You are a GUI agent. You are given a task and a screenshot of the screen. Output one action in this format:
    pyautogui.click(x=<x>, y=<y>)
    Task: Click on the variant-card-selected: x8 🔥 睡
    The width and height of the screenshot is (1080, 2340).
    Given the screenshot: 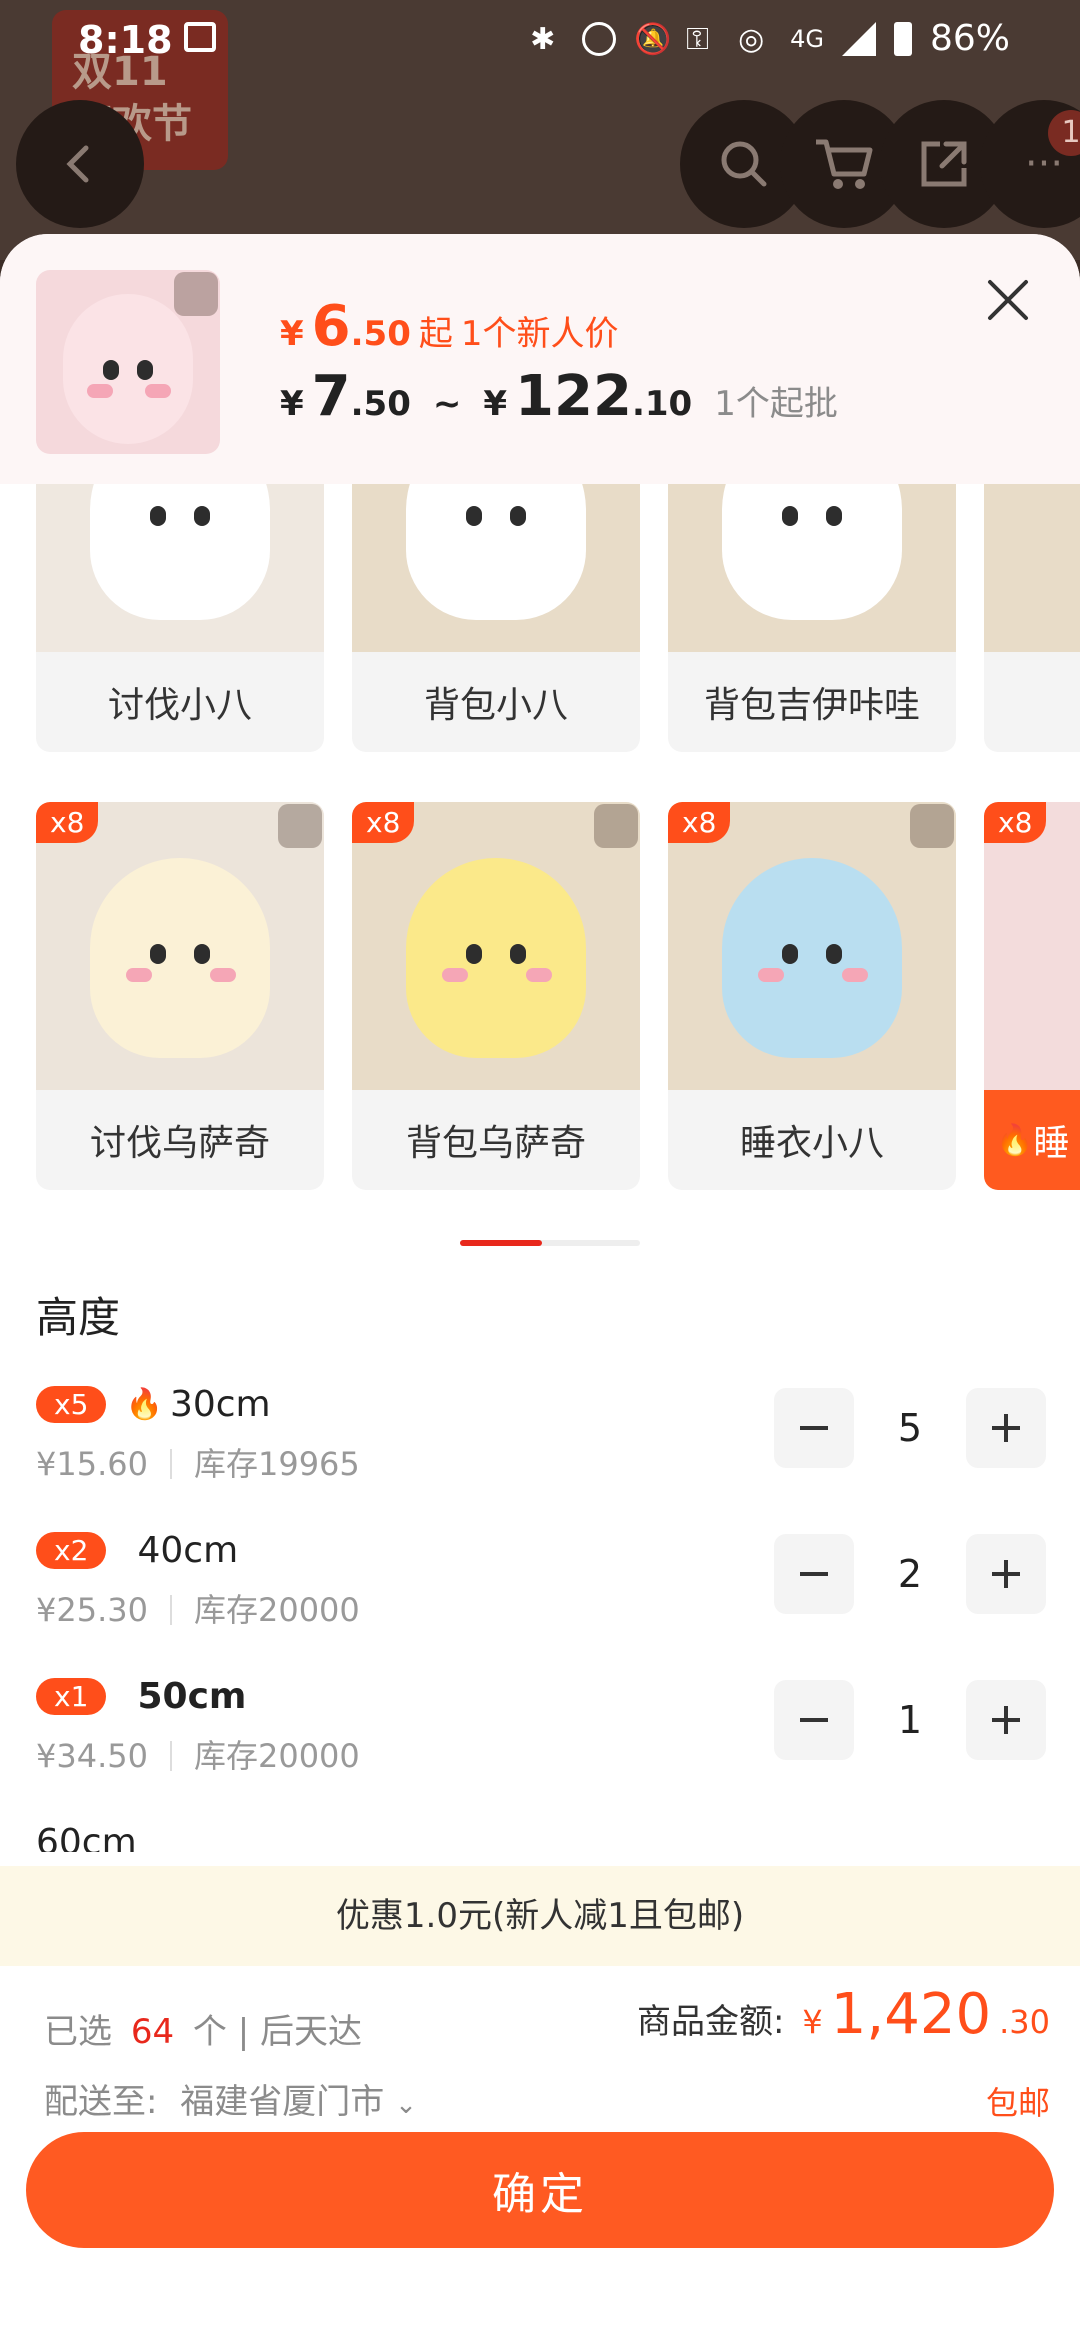 What is the action you would take?
    pyautogui.click(x=1032, y=996)
    